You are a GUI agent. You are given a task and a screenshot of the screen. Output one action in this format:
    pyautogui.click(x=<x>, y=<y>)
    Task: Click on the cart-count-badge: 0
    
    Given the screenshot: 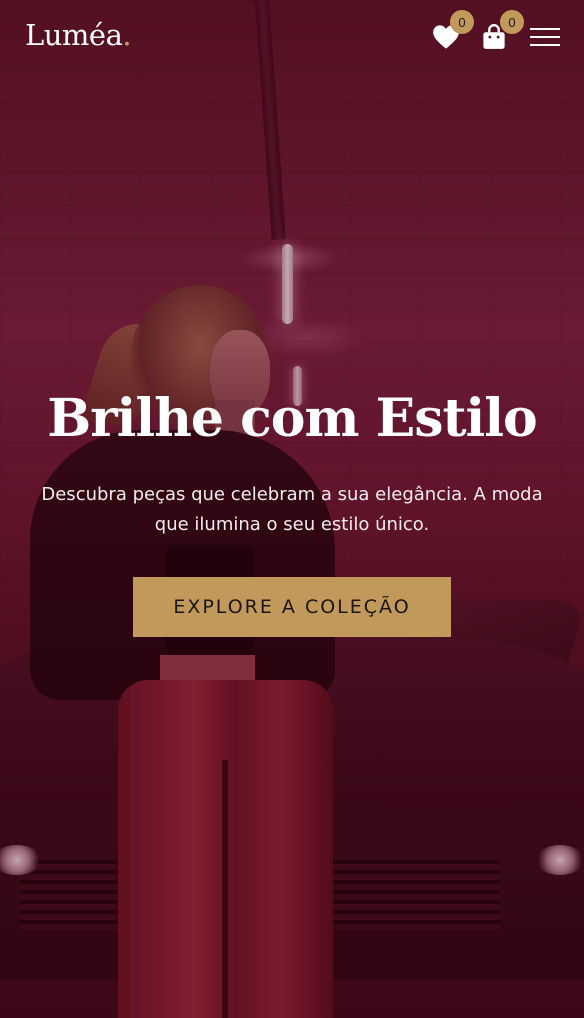 What is the action you would take?
    pyautogui.click(x=512, y=22)
    